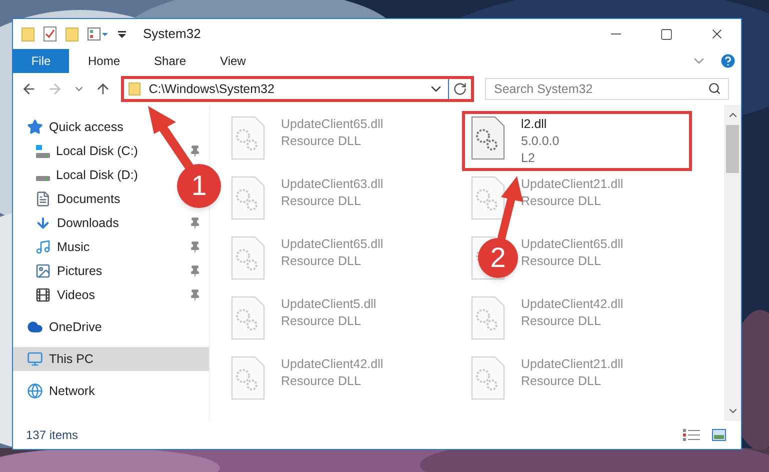 This screenshot has width=769, height=472. Describe the element at coordinates (212, 89) in the screenshot. I see `address-path: C:\Windows\System32` at that location.